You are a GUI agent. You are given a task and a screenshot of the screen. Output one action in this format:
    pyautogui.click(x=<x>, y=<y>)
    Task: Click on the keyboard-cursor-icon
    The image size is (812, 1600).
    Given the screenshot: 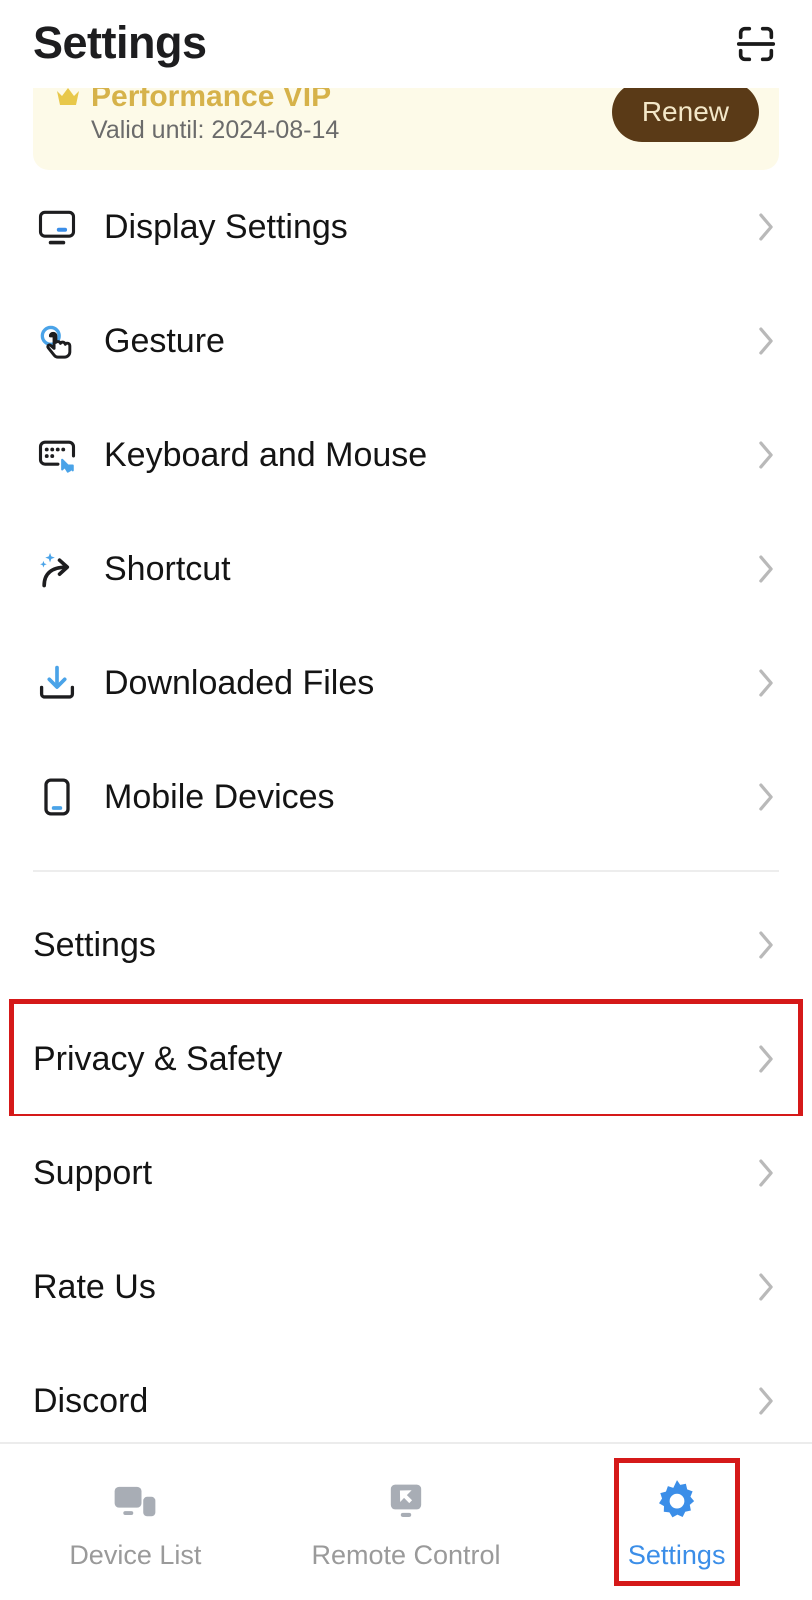 What is the action you would take?
    pyautogui.click(x=57, y=455)
    